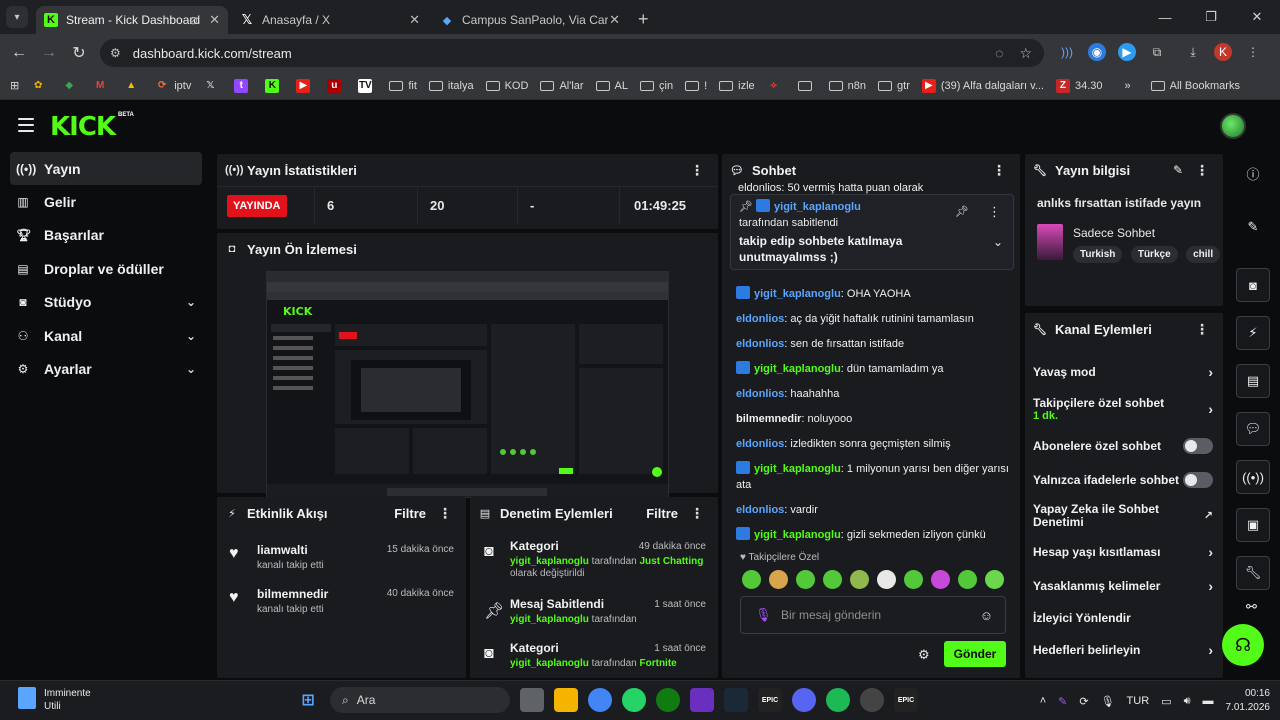  Describe the element at coordinates (1166, 701) in the screenshot. I see `network-icon: ▭` at that location.